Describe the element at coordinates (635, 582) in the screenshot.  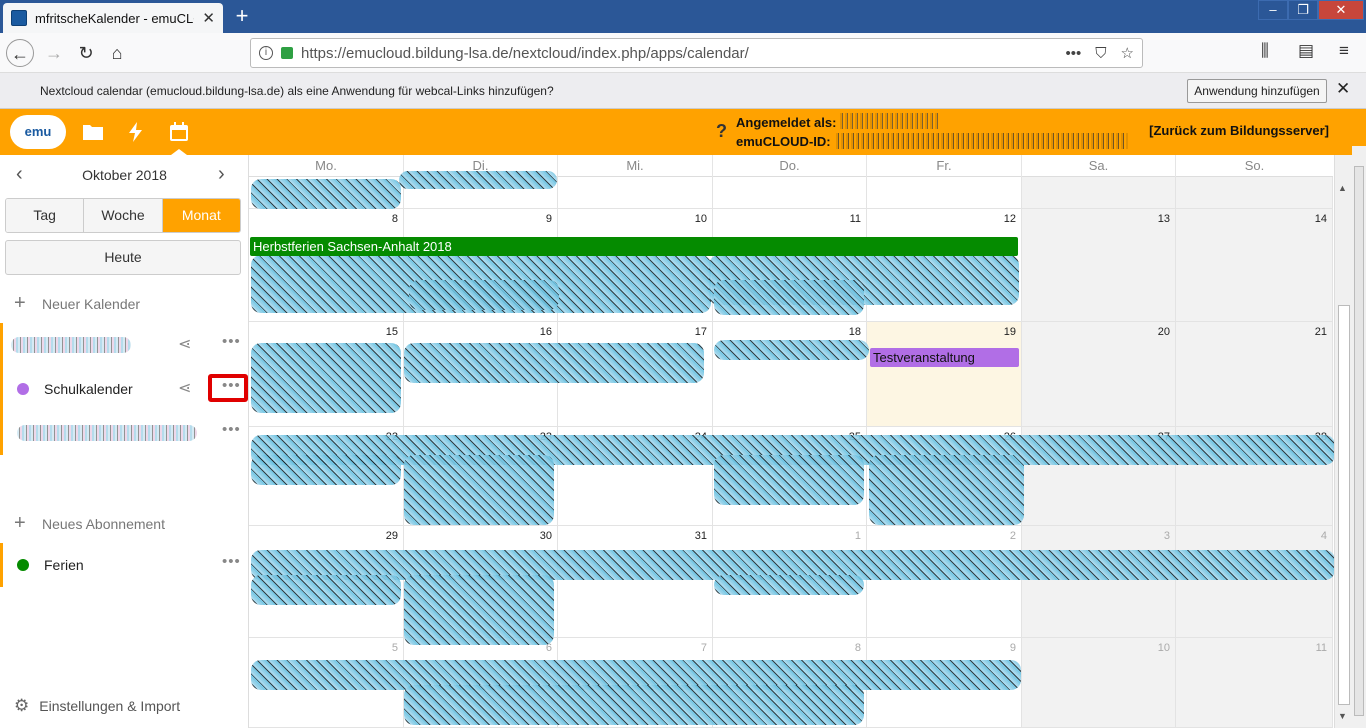
I see `day-cell: 31` at that location.